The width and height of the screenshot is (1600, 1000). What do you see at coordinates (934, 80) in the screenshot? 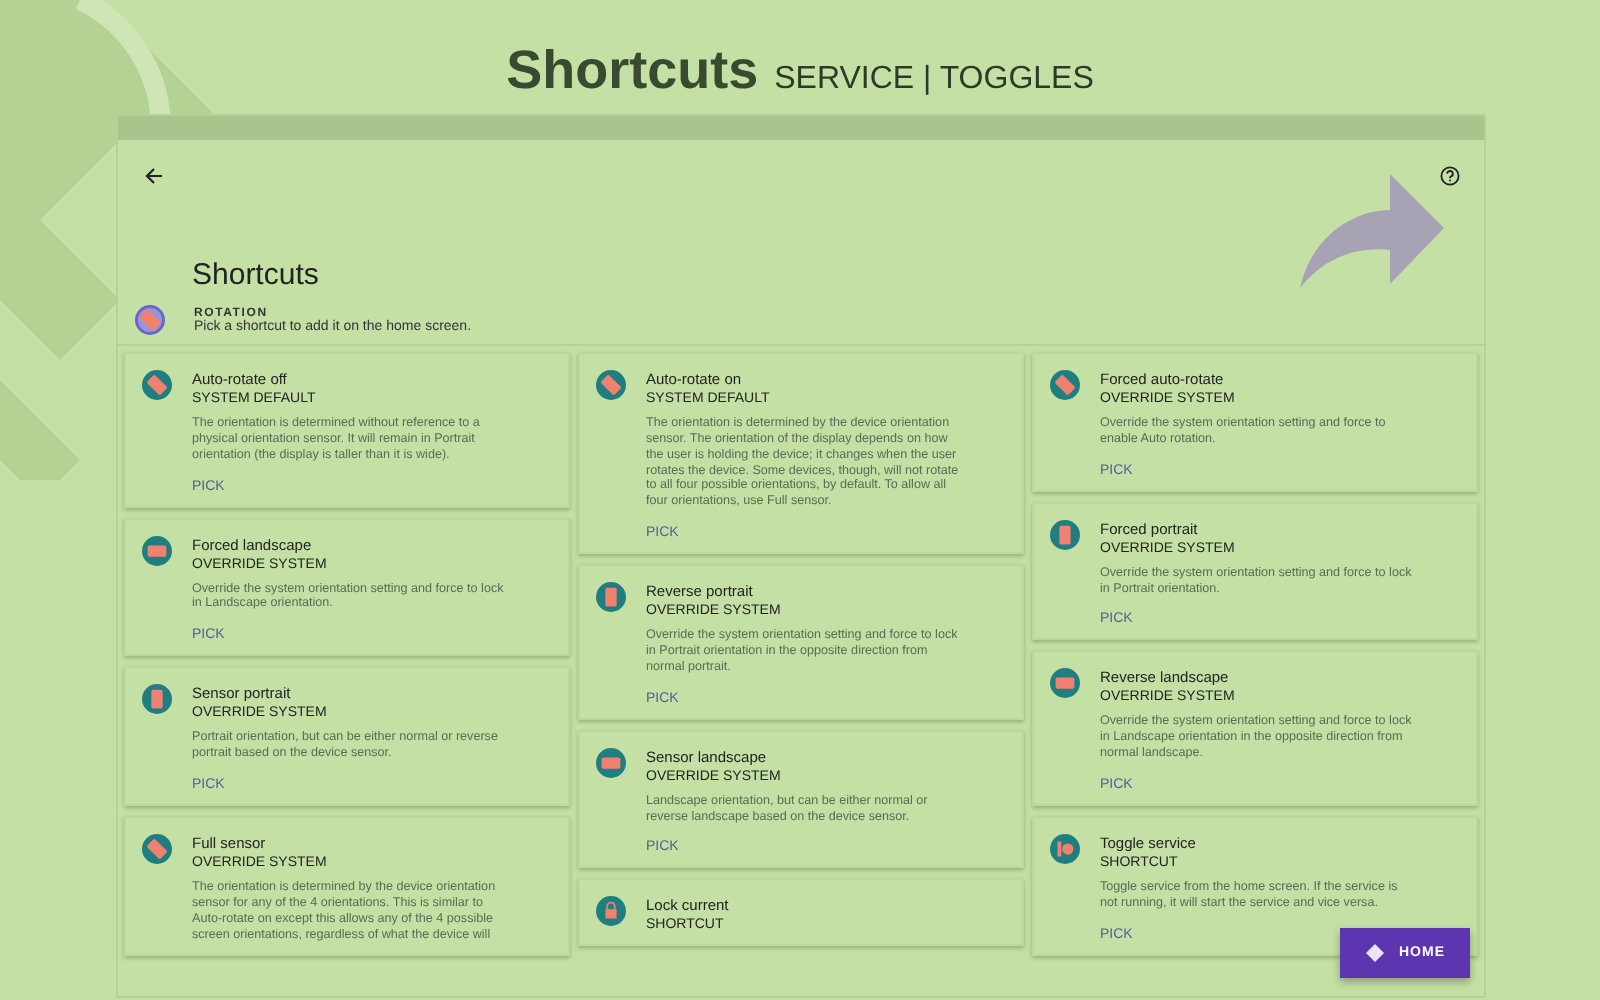
I see `page-subtitle: SERVICE | TOGGLES` at bounding box center [934, 80].